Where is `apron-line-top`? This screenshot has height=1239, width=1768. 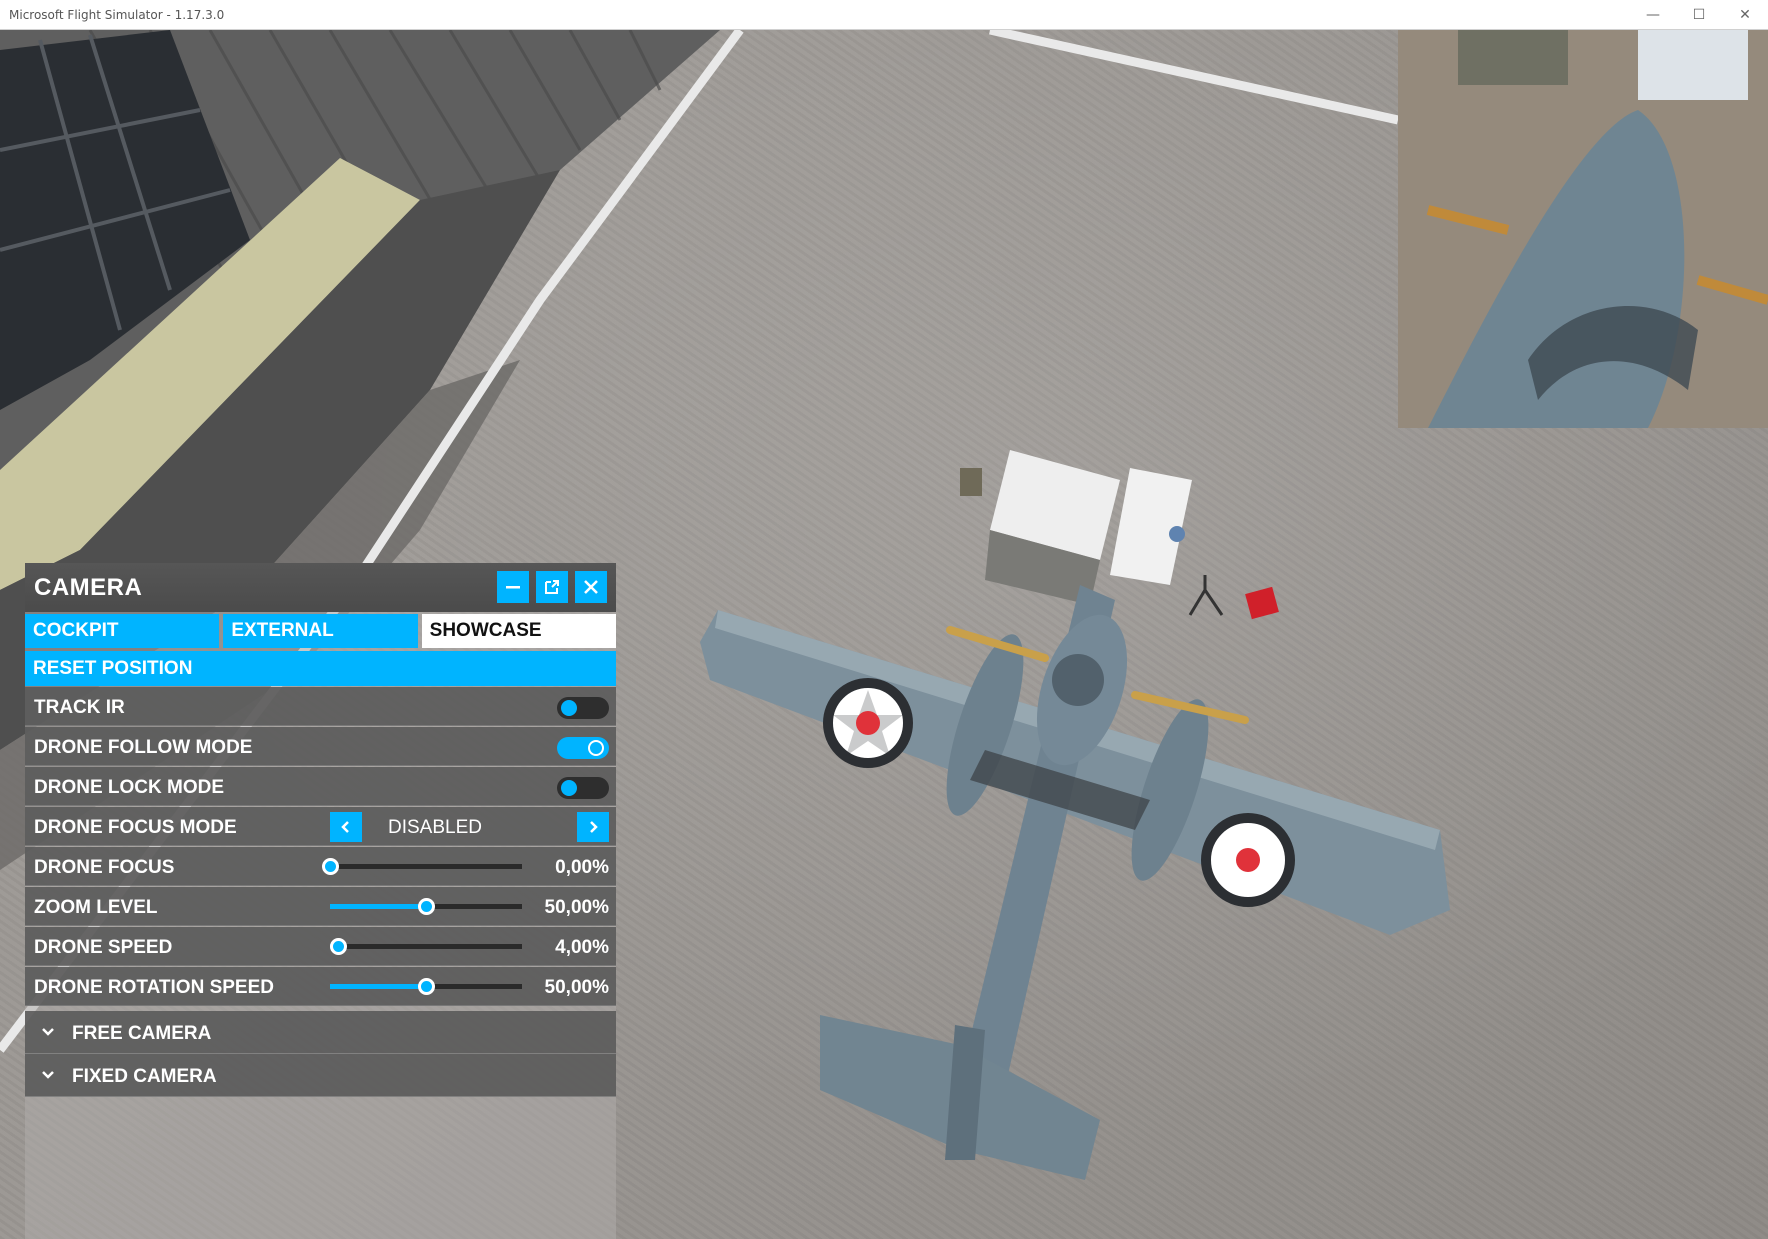
apron-line-top is located at coordinates (1194, 77).